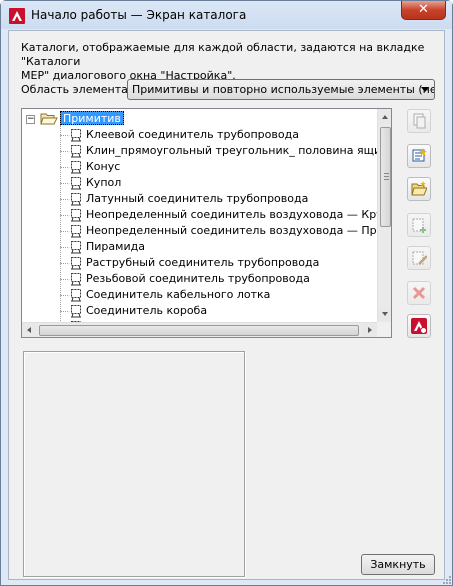 The width and height of the screenshot is (453, 586). Describe the element at coordinates (76, 89) in the screenshot. I see `area-label: Область элемента:` at that location.